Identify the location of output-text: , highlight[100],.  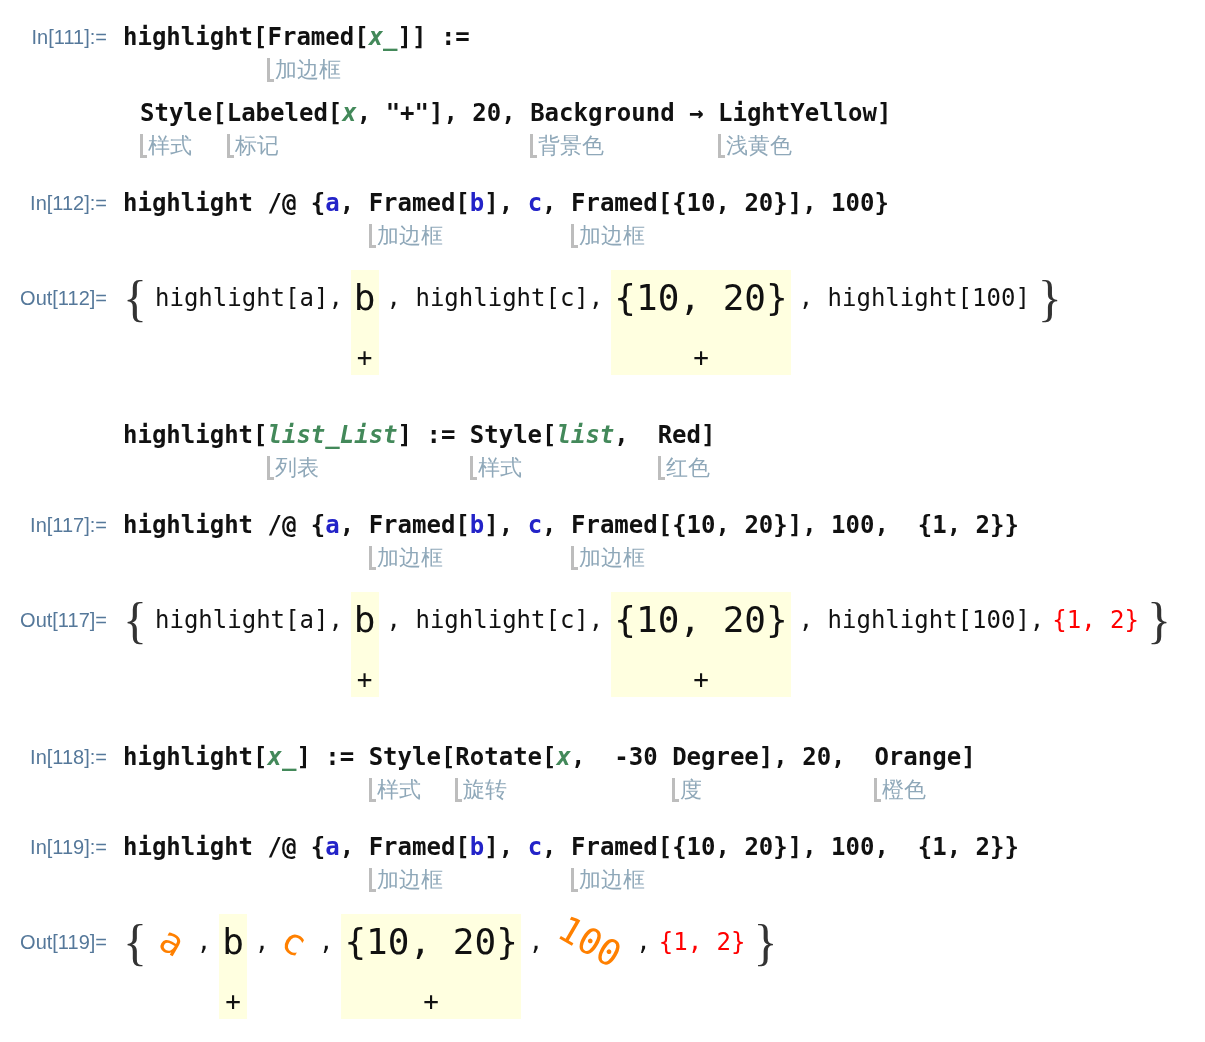
(921, 620).